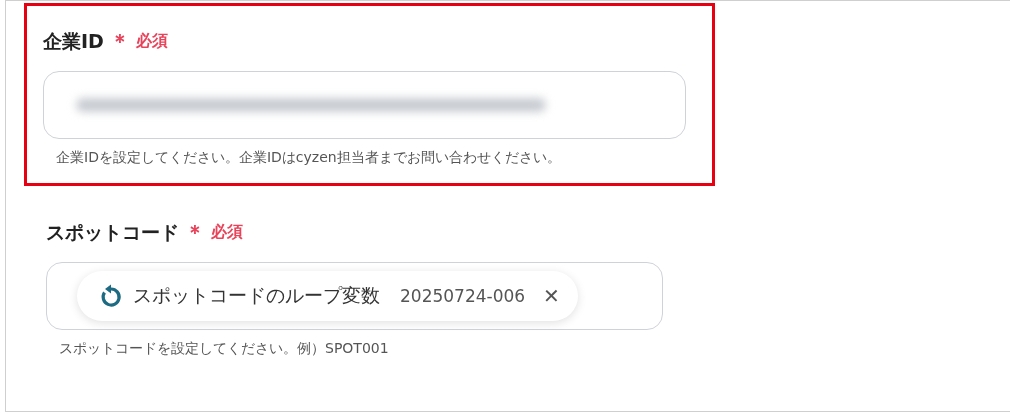 This screenshot has height=414, width=1012. I want to click on chip-label: スポットコードのループ変数, so click(256, 295).